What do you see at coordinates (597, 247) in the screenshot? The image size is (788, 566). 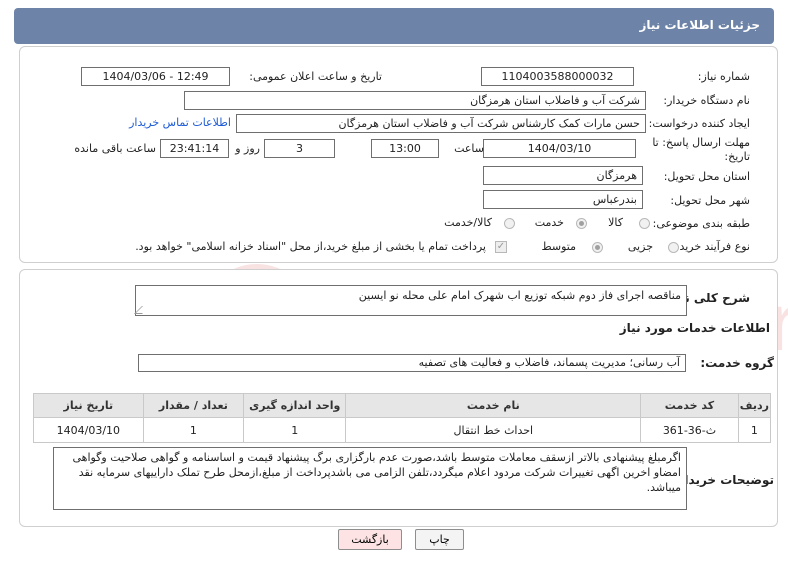 I see `process-radio-medium` at bounding box center [597, 247].